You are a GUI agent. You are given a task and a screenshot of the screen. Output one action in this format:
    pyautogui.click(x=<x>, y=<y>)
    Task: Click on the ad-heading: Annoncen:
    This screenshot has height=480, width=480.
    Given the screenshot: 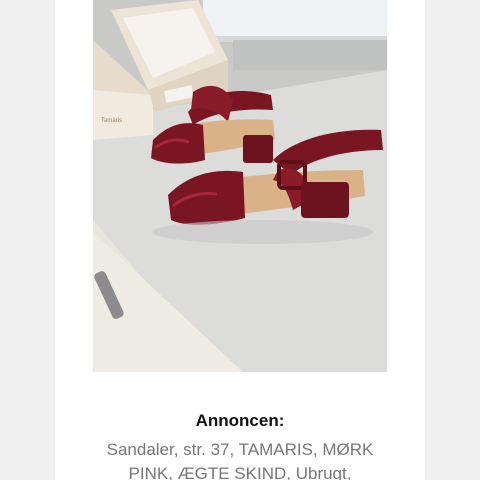 What is the action you would take?
    pyautogui.click(x=240, y=420)
    